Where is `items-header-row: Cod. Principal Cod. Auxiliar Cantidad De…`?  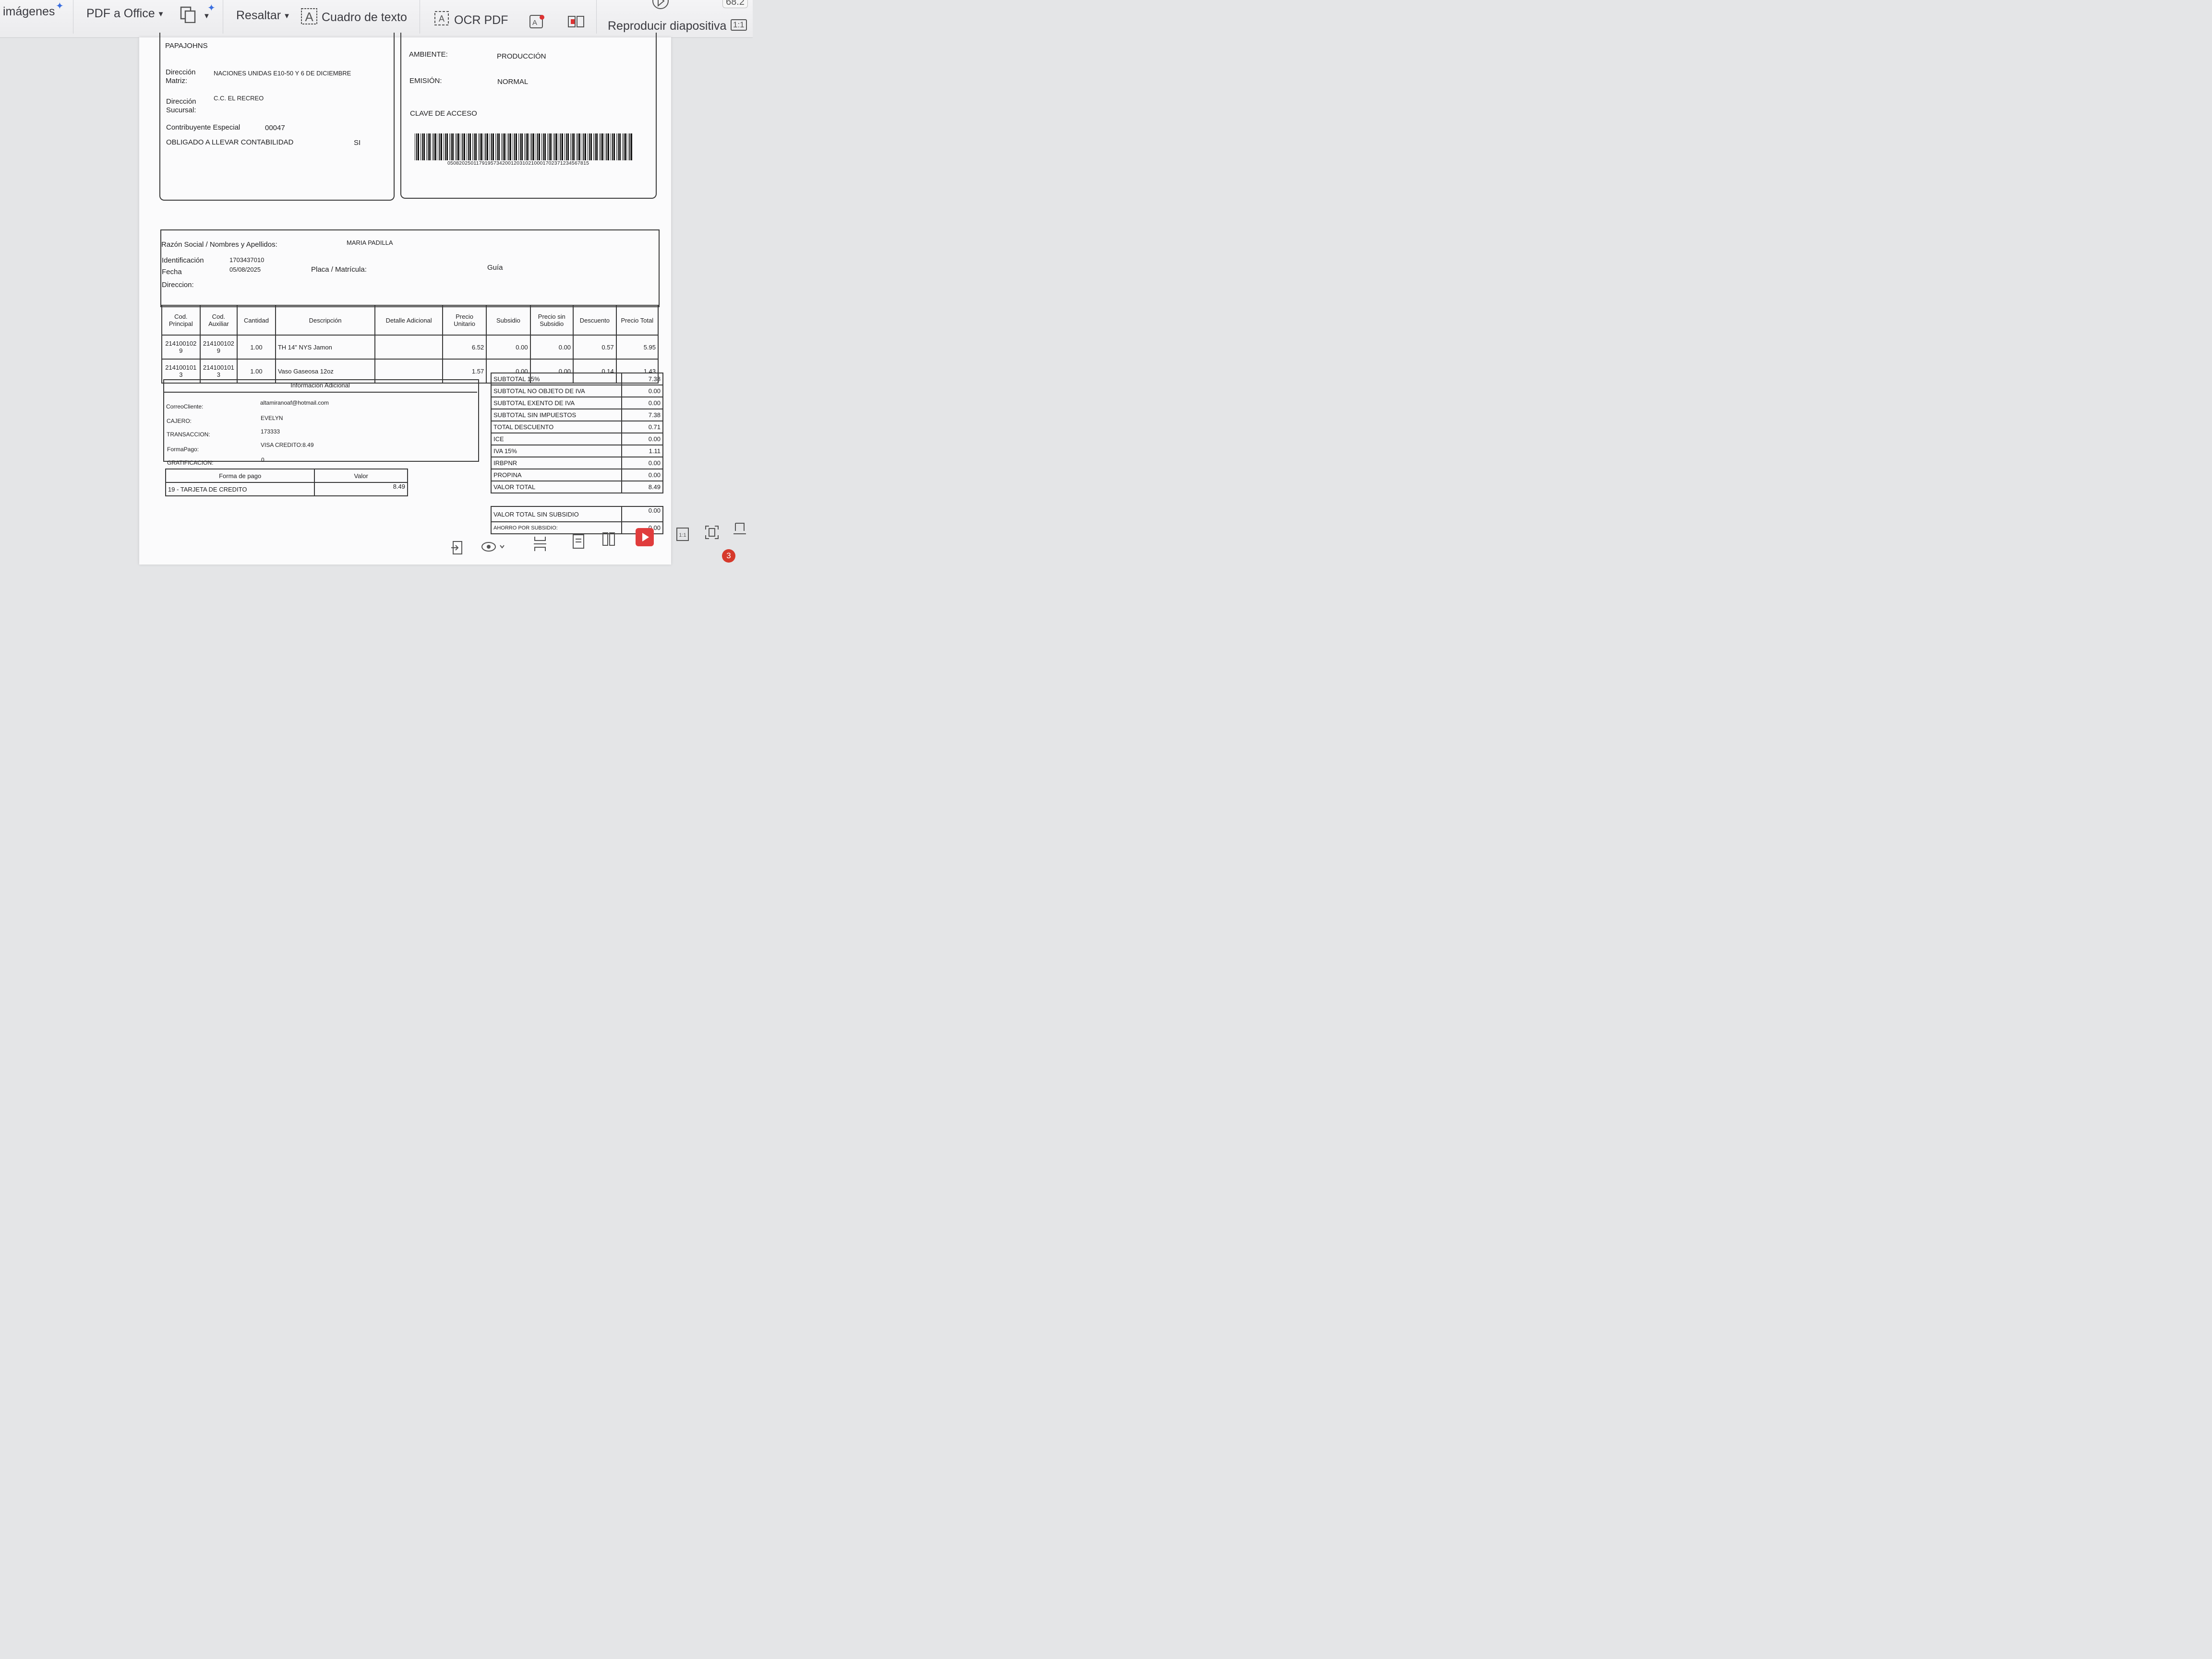 items-header-row: Cod. Principal Cod. Auxiliar Cantidad De… is located at coordinates (410, 320).